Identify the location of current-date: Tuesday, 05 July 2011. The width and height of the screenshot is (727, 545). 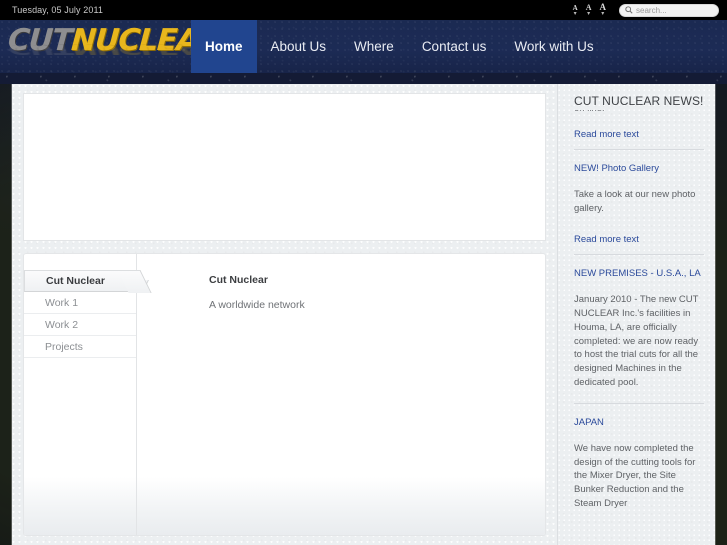
(57, 10).